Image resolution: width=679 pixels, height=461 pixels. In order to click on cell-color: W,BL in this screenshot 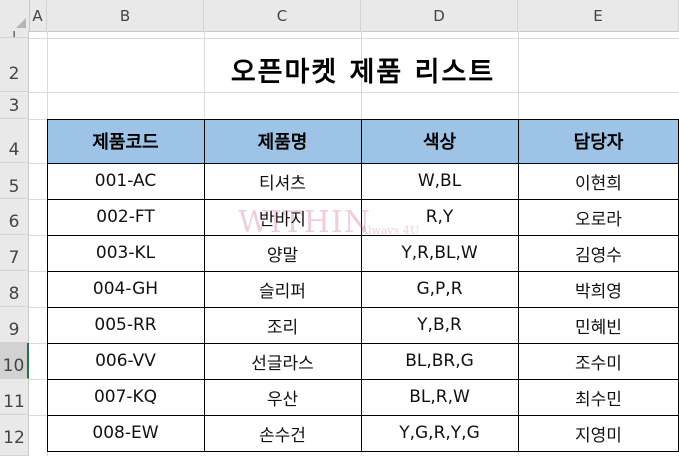, I will do `click(439, 181)`.